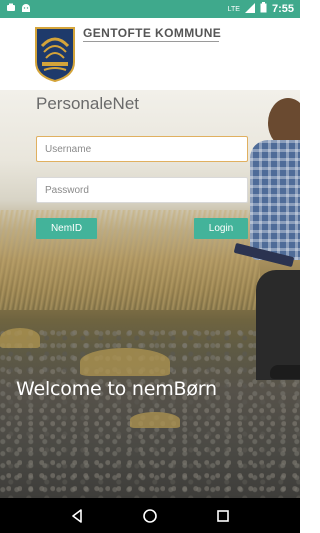 This screenshot has height=533, width=320. Describe the element at coordinates (221, 228) in the screenshot. I see `login-button: Login` at that location.